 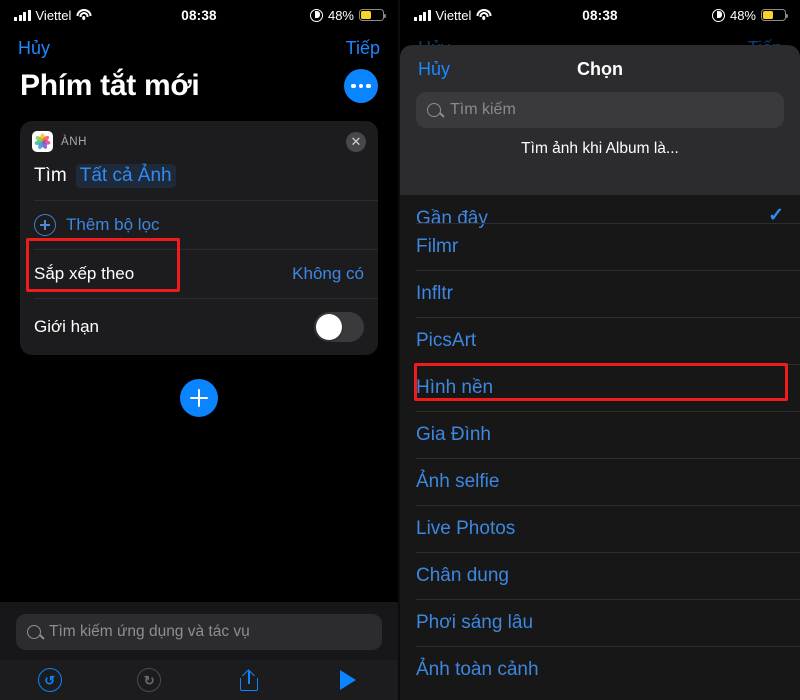 I want to click on list-item: Live Photos, so click(x=600, y=528).